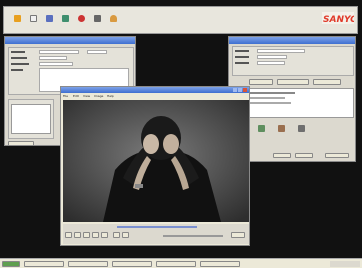  Describe the element at coordinates (245, 90) in the screenshot. I see `close-icon` at that location.